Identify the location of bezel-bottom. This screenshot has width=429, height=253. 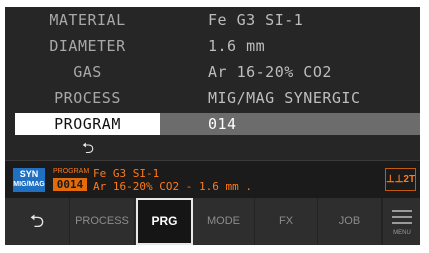
(214, 249).